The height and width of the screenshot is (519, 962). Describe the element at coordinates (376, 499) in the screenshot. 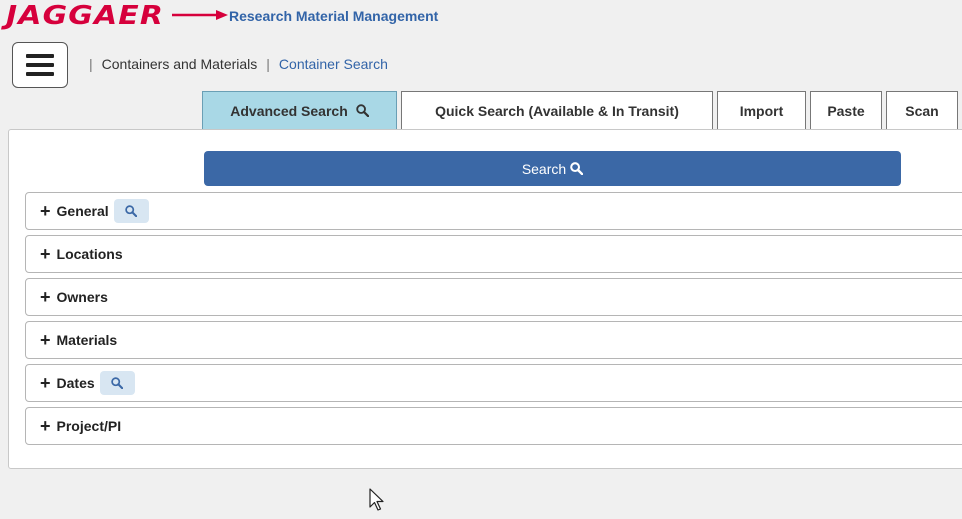

I see `mouse-cursor-icon` at that location.